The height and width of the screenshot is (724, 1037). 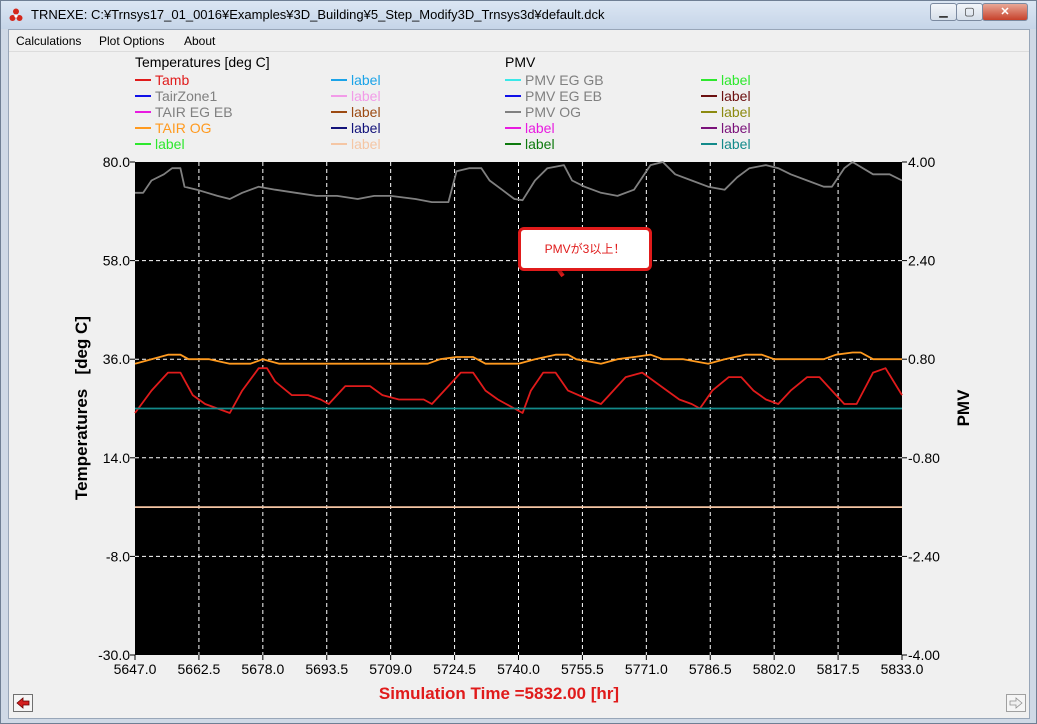 I want to click on simulation-time-label: Simulation Time =5832.00 [hr], so click(x=499, y=693).